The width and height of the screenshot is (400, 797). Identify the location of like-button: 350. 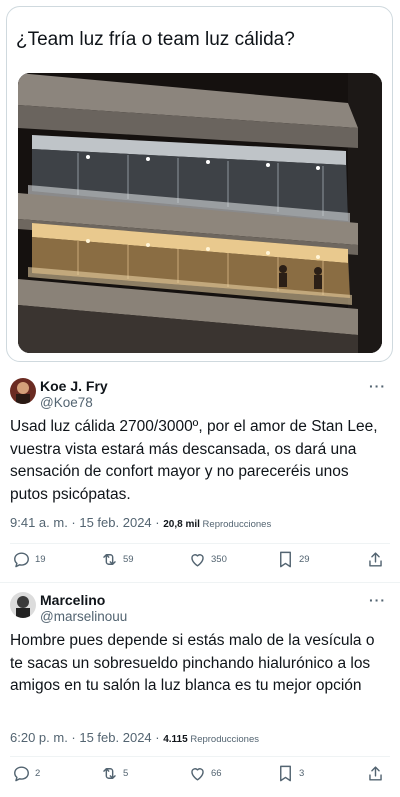
(207, 559).